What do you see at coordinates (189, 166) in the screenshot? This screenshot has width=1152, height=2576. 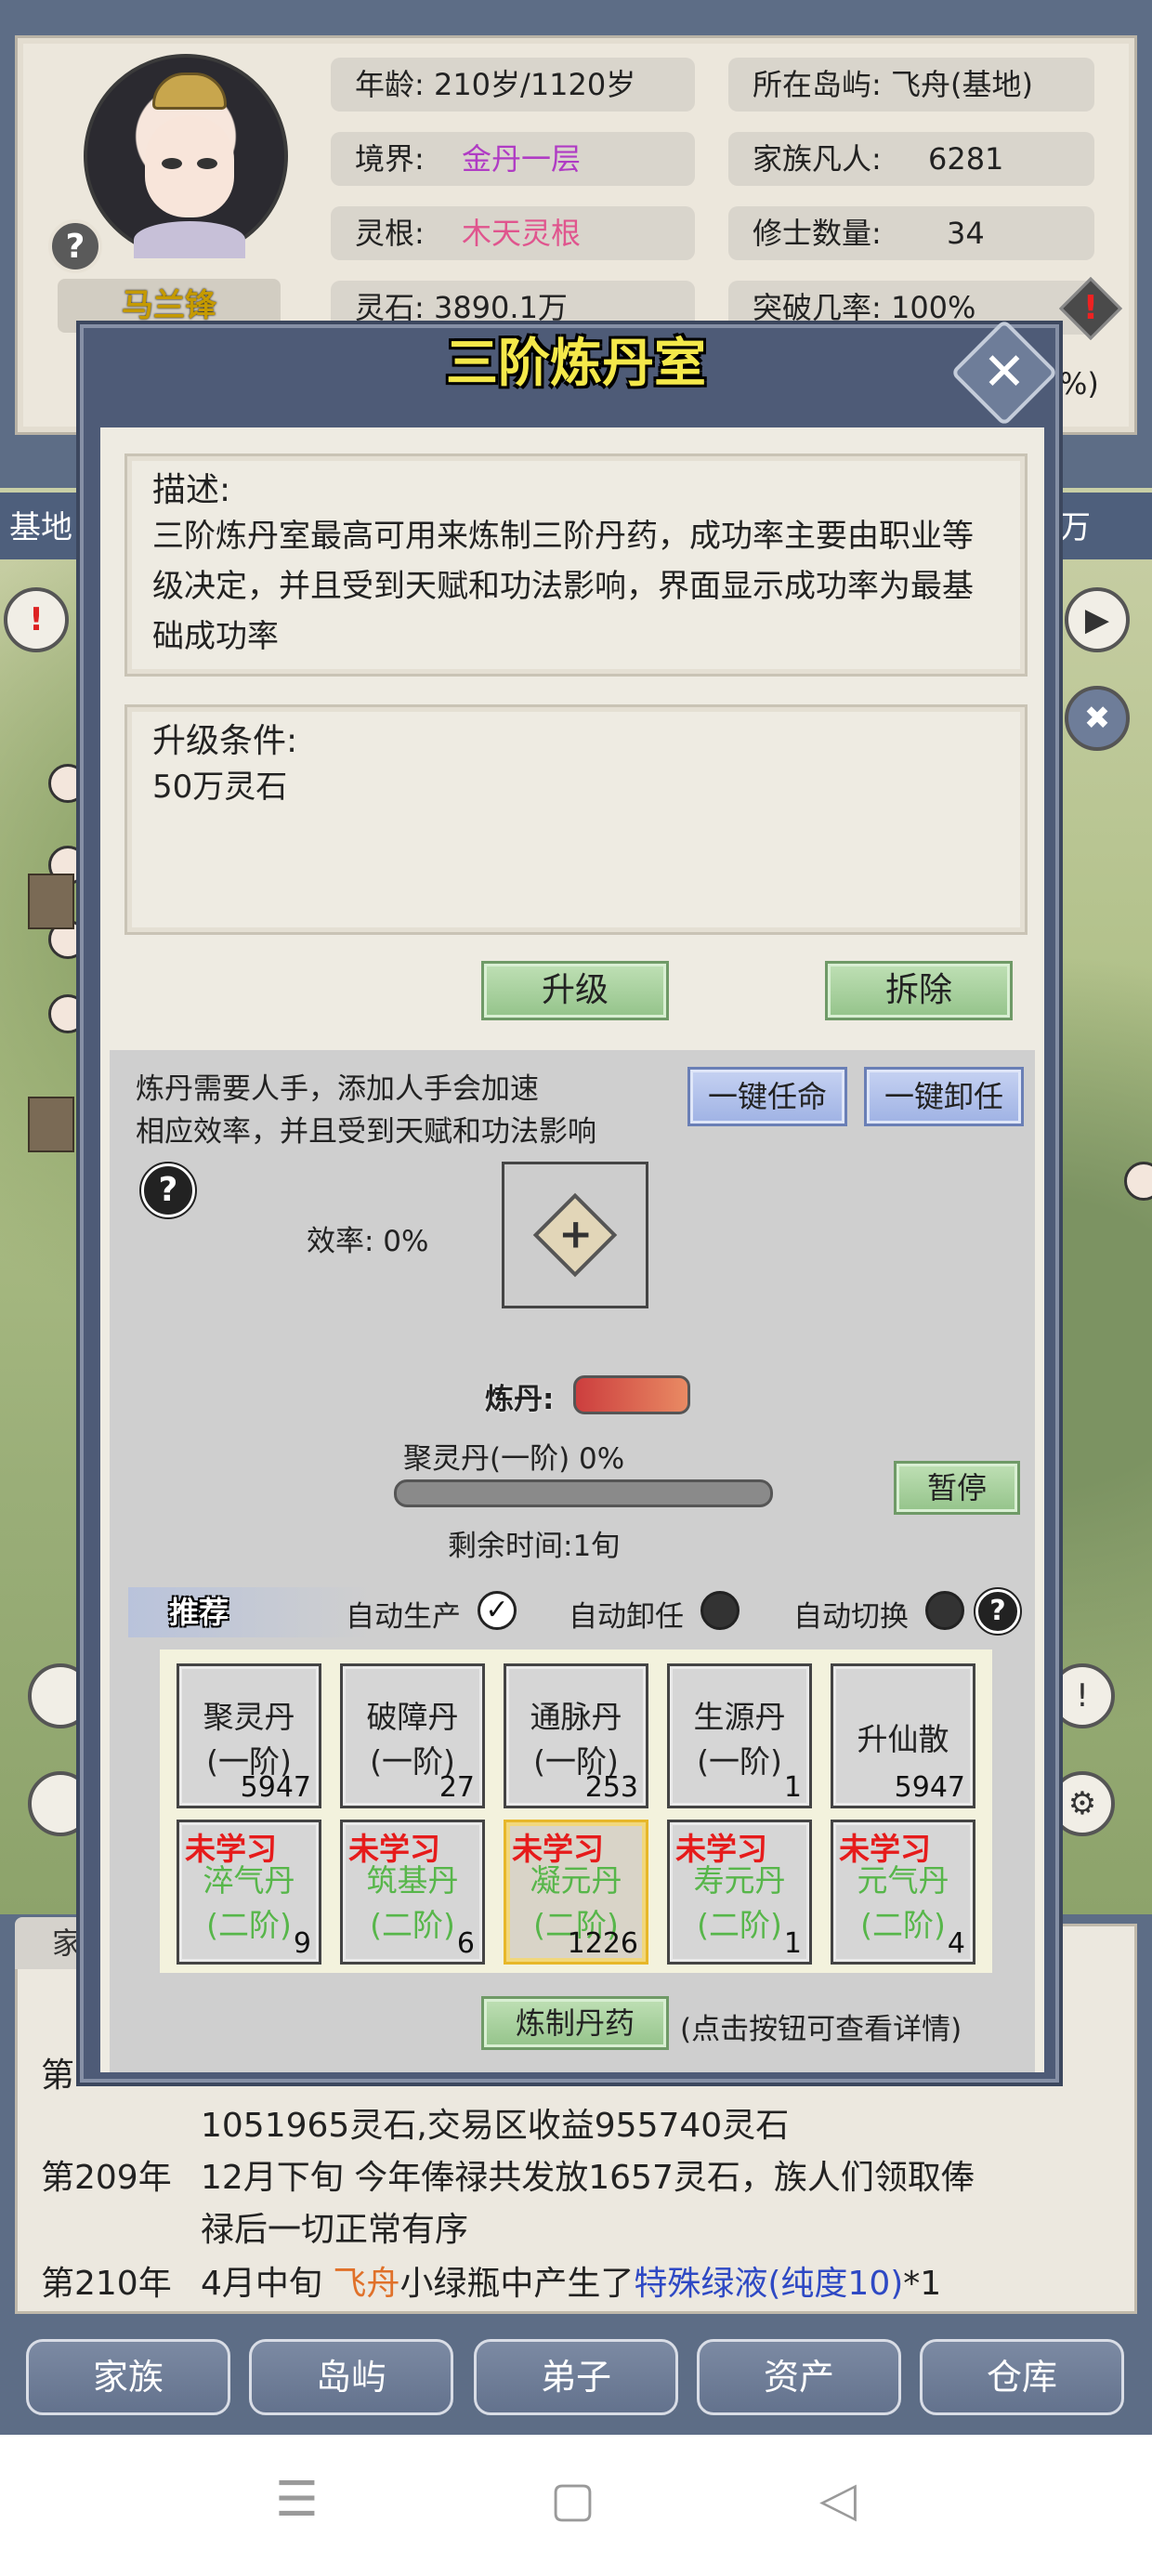 I see `avatar-face` at bounding box center [189, 166].